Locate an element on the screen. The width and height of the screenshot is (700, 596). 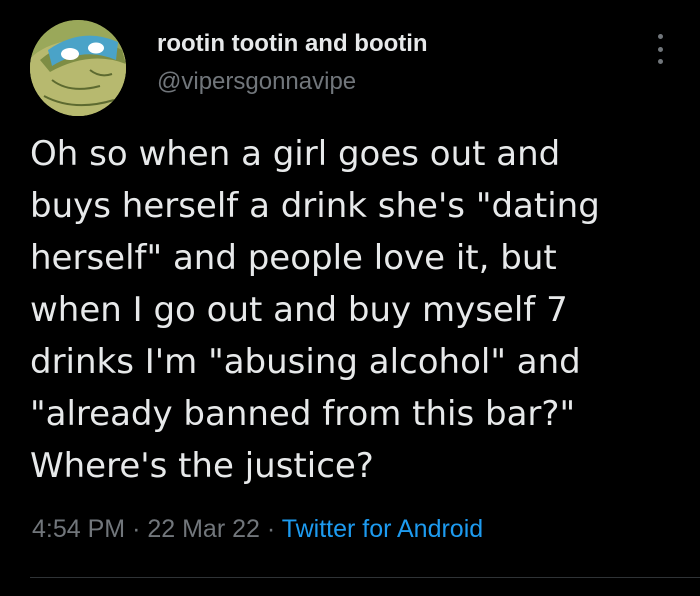
avatar is located at coordinates (78, 68).